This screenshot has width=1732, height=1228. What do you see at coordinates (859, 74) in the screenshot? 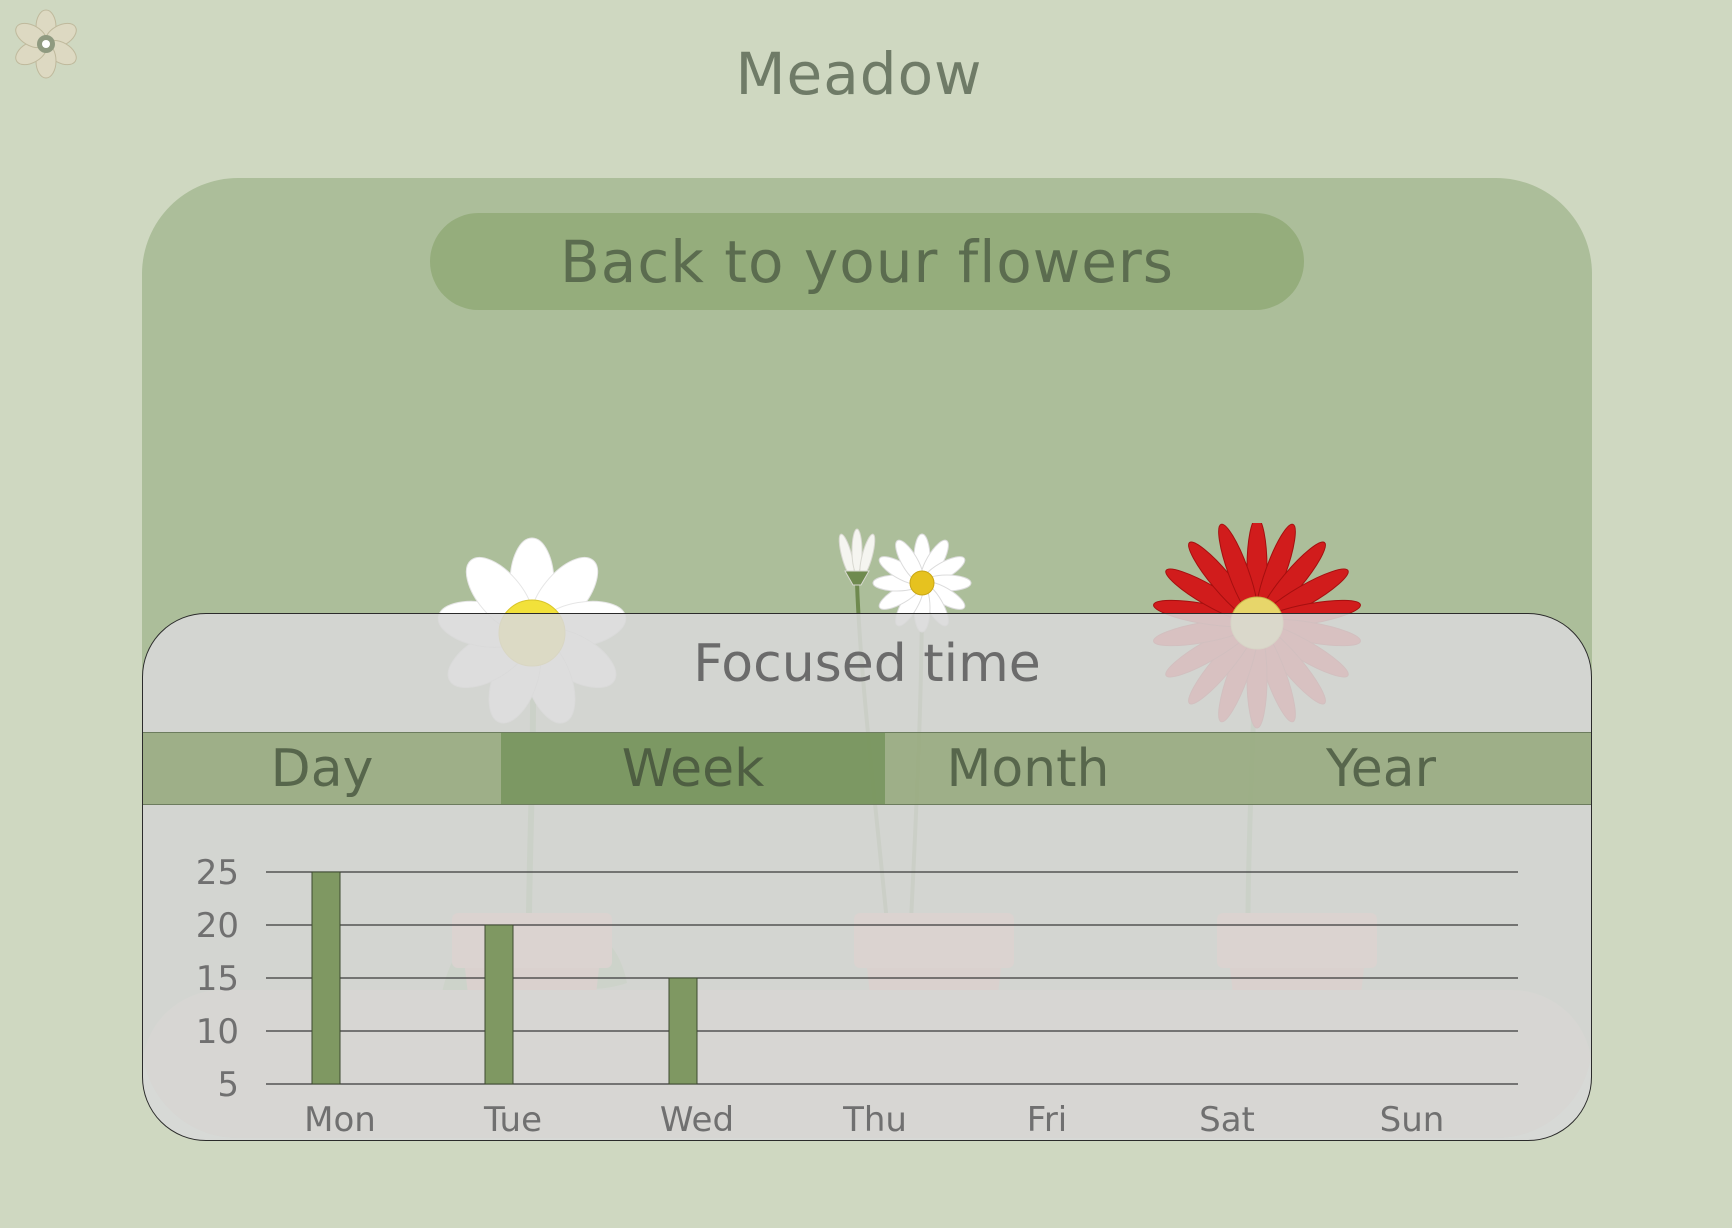
I see `app-title: Meadow` at bounding box center [859, 74].